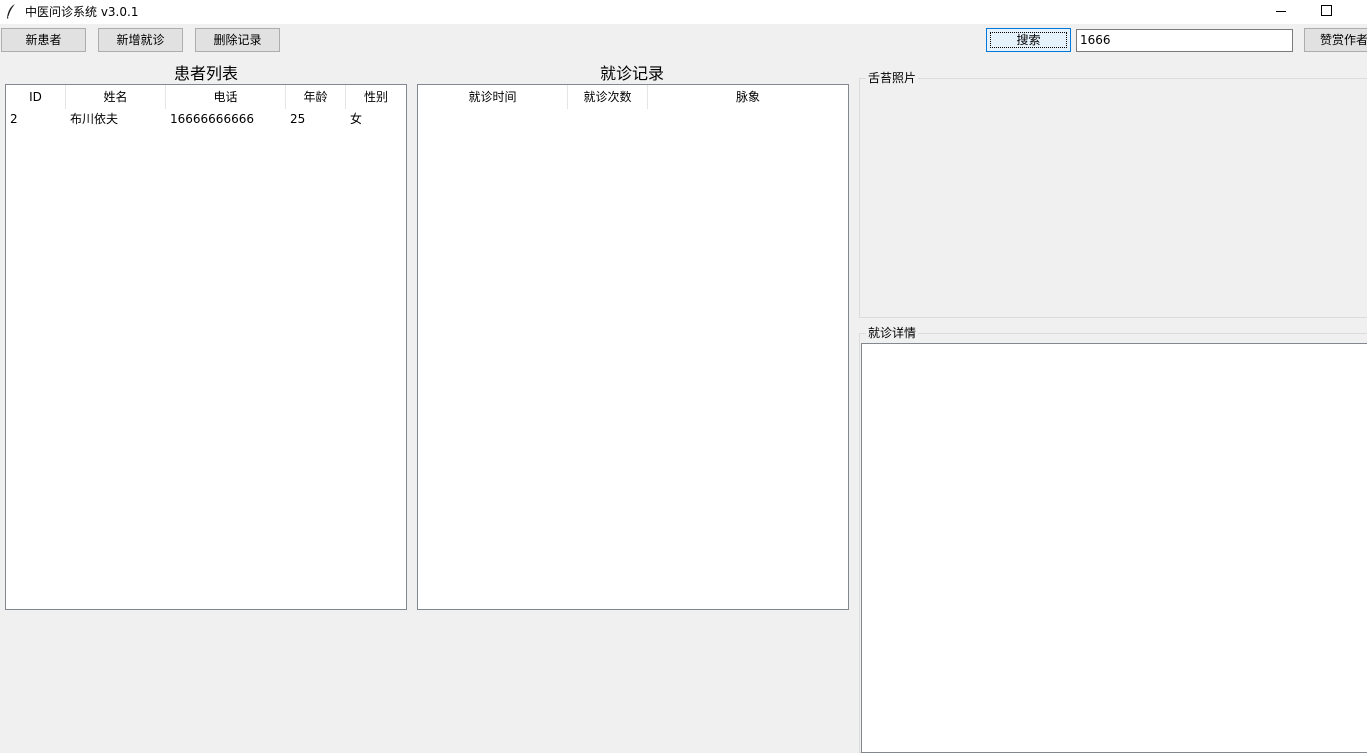 The width and height of the screenshot is (1367, 753). Describe the element at coordinates (82, 12) in the screenshot. I see `window-title: 中医问诊系统 v3.0.1` at that location.